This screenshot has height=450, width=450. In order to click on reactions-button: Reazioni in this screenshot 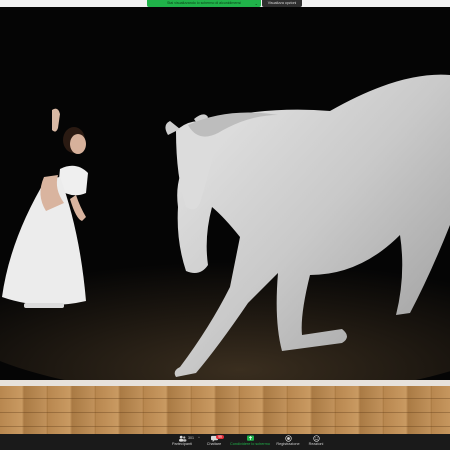, I will do `click(316, 442)`.